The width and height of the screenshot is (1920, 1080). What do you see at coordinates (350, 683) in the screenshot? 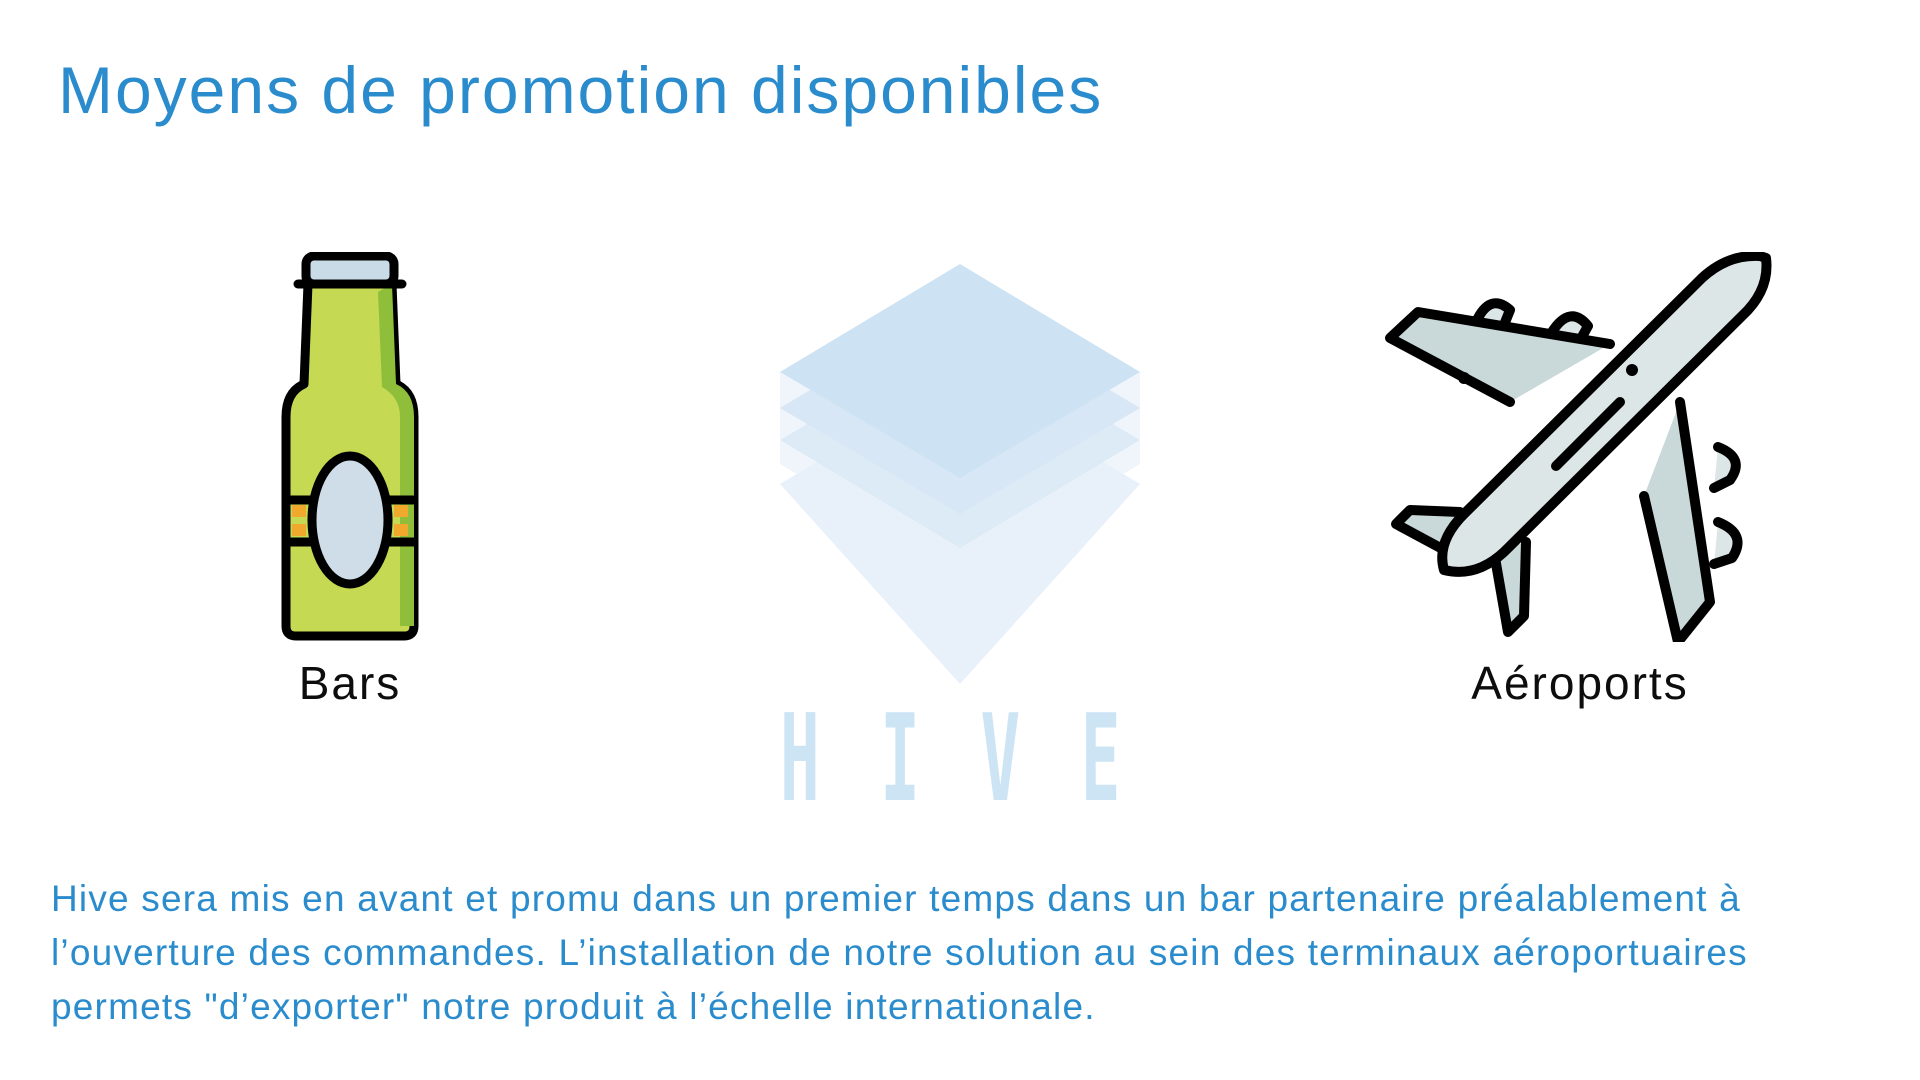
I see `bars-label: Bars` at bounding box center [350, 683].